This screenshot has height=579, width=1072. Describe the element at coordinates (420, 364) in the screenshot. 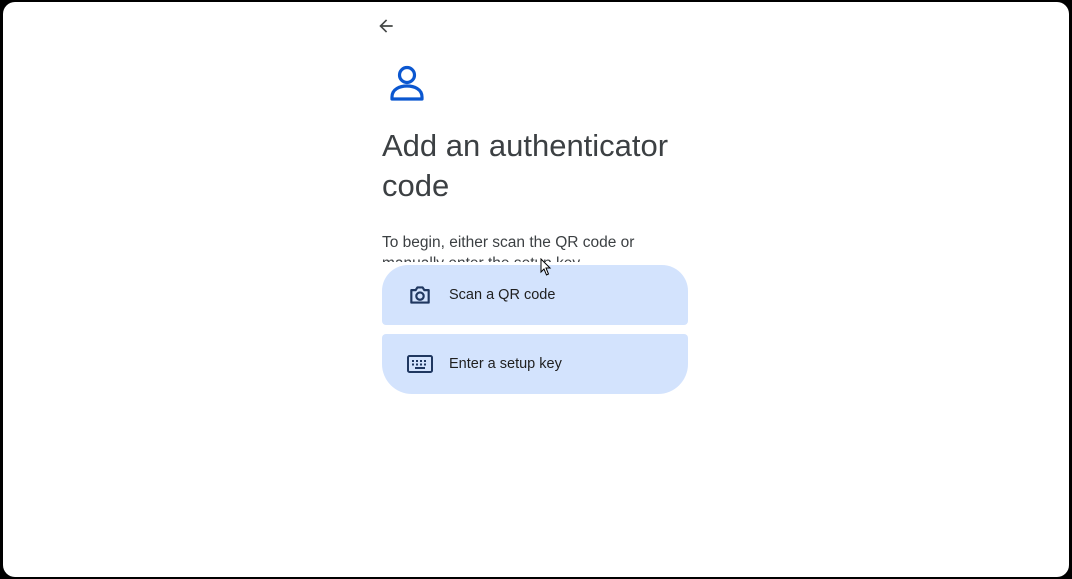

I see `keyboard-icon` at that location.